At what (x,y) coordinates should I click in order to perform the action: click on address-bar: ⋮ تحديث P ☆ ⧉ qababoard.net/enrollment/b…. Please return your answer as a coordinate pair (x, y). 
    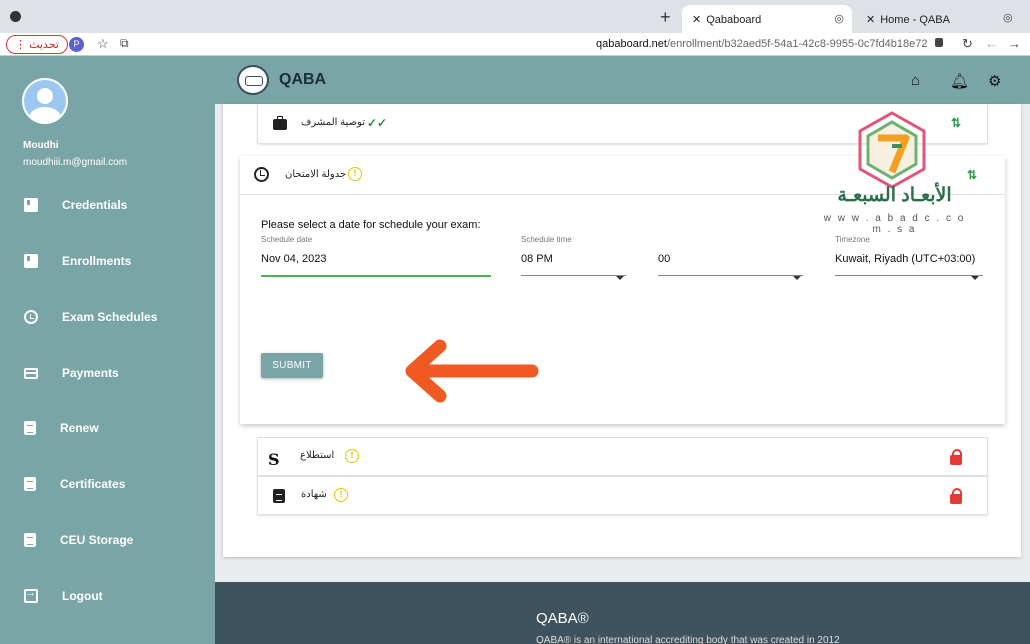
    Looking at the image, I should click on (515, 44).